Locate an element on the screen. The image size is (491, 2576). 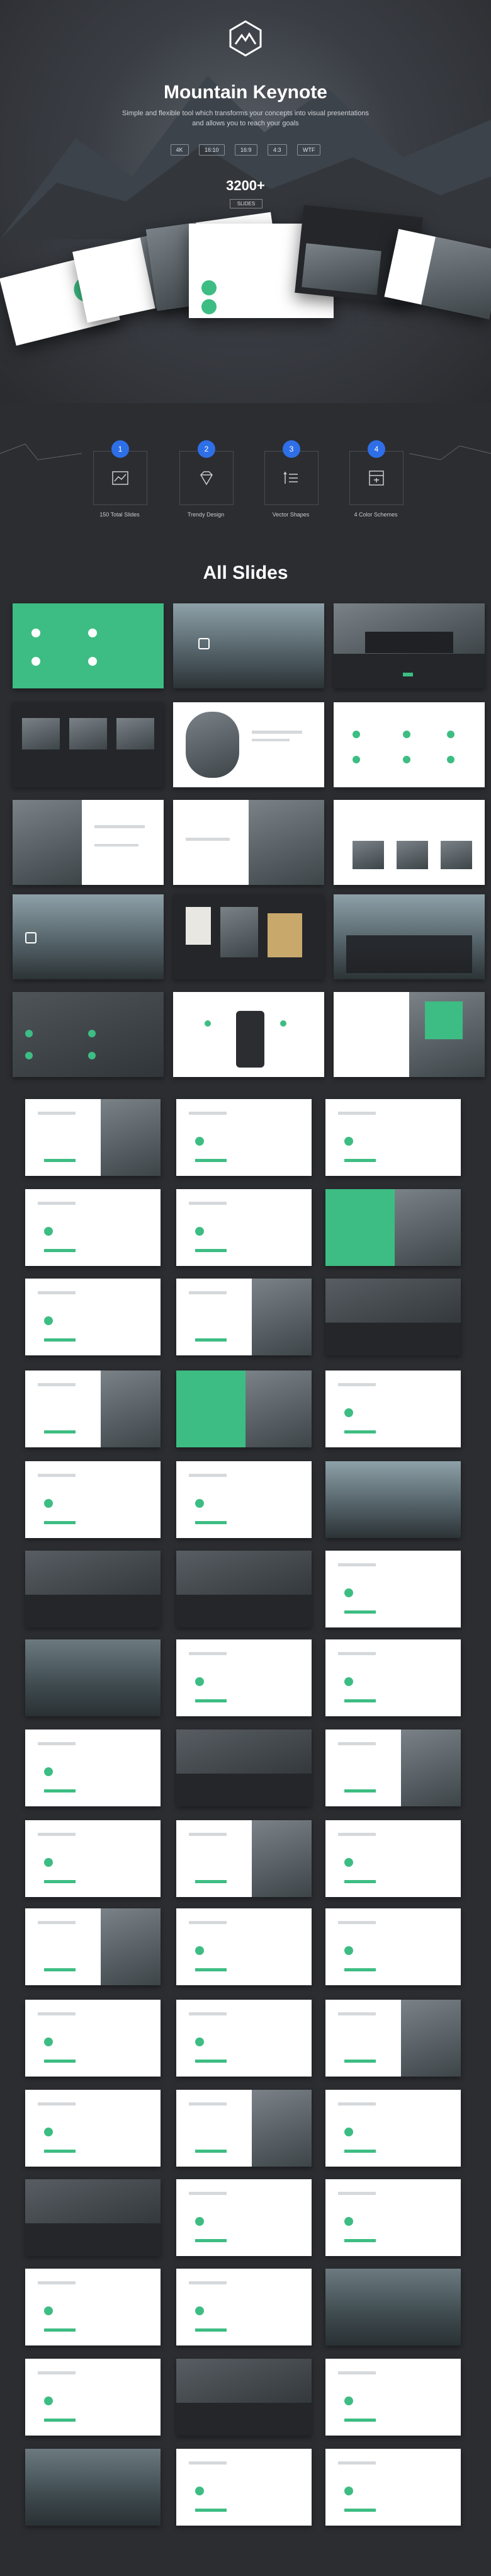
feature-box: 3 is located at coordinates (291, 472).